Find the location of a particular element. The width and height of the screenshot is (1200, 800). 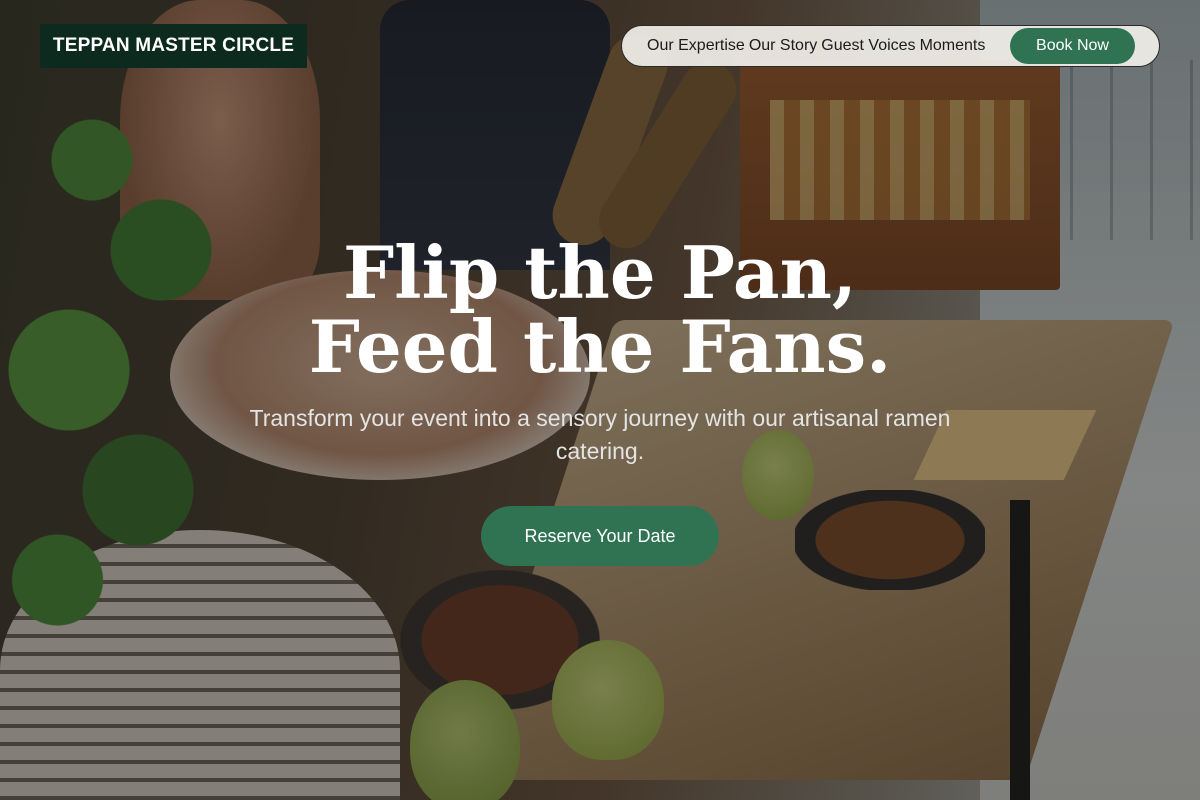

nav-link-our-story: Our Story is located at coordinates (783, 46).